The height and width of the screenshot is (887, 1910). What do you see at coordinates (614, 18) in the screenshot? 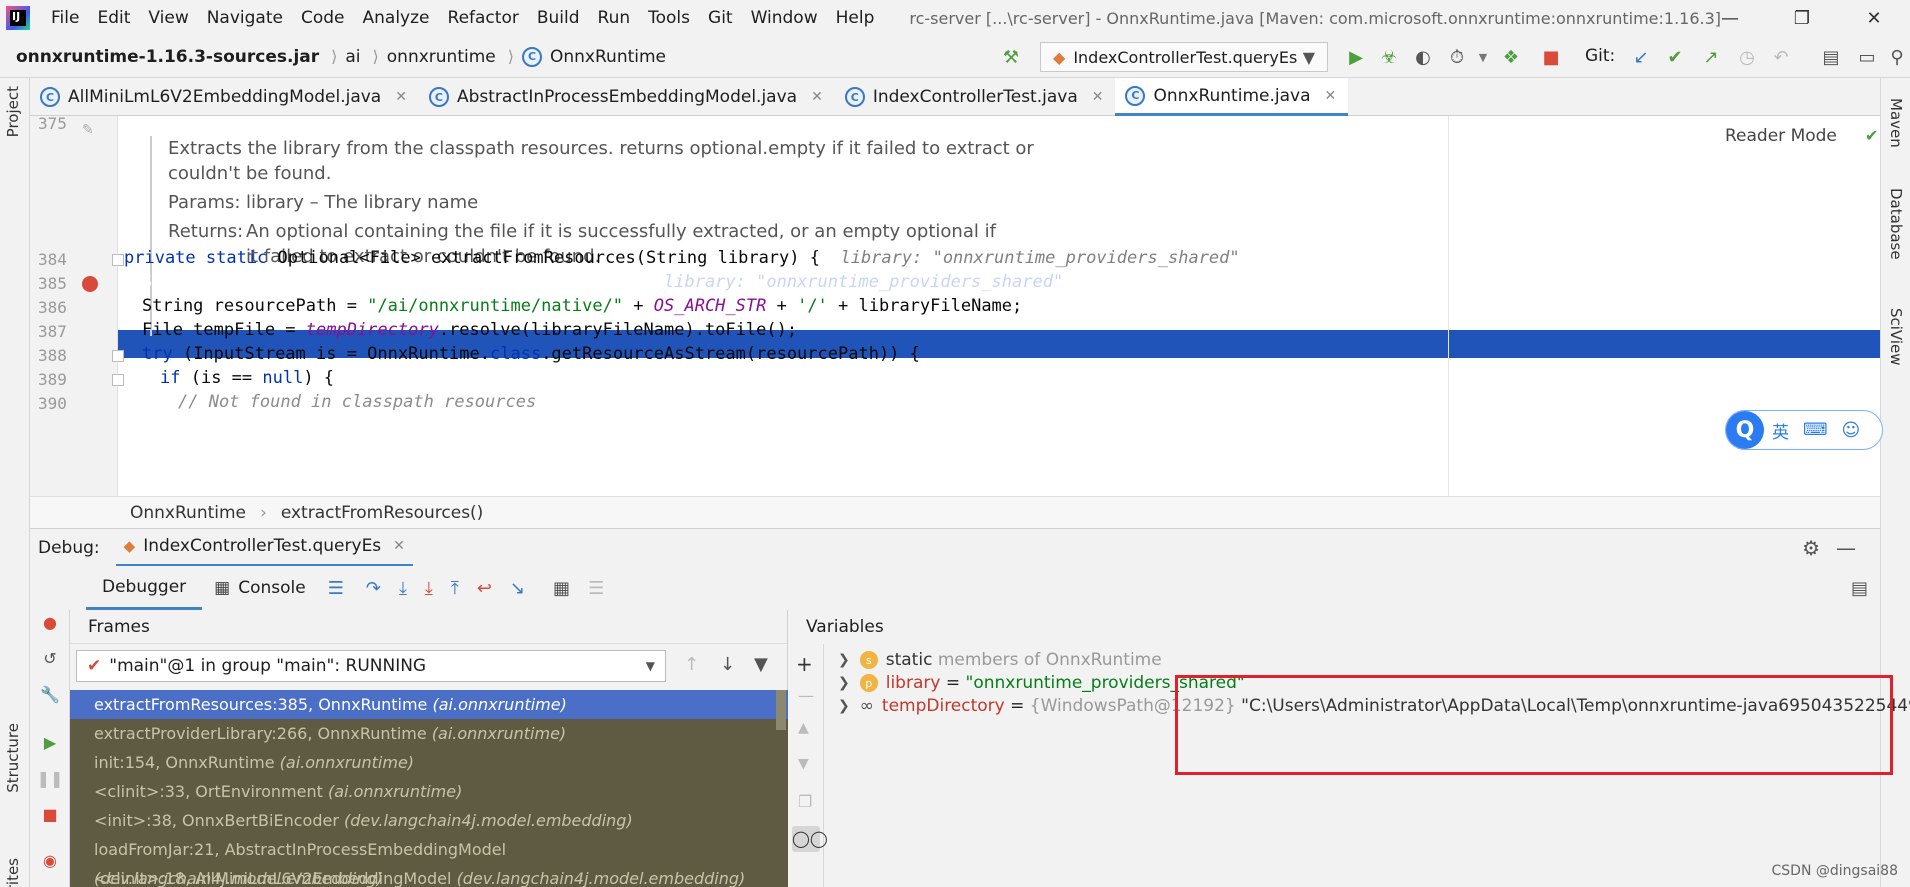
I see `menu-run: Run` at bounding box center [614, 18].